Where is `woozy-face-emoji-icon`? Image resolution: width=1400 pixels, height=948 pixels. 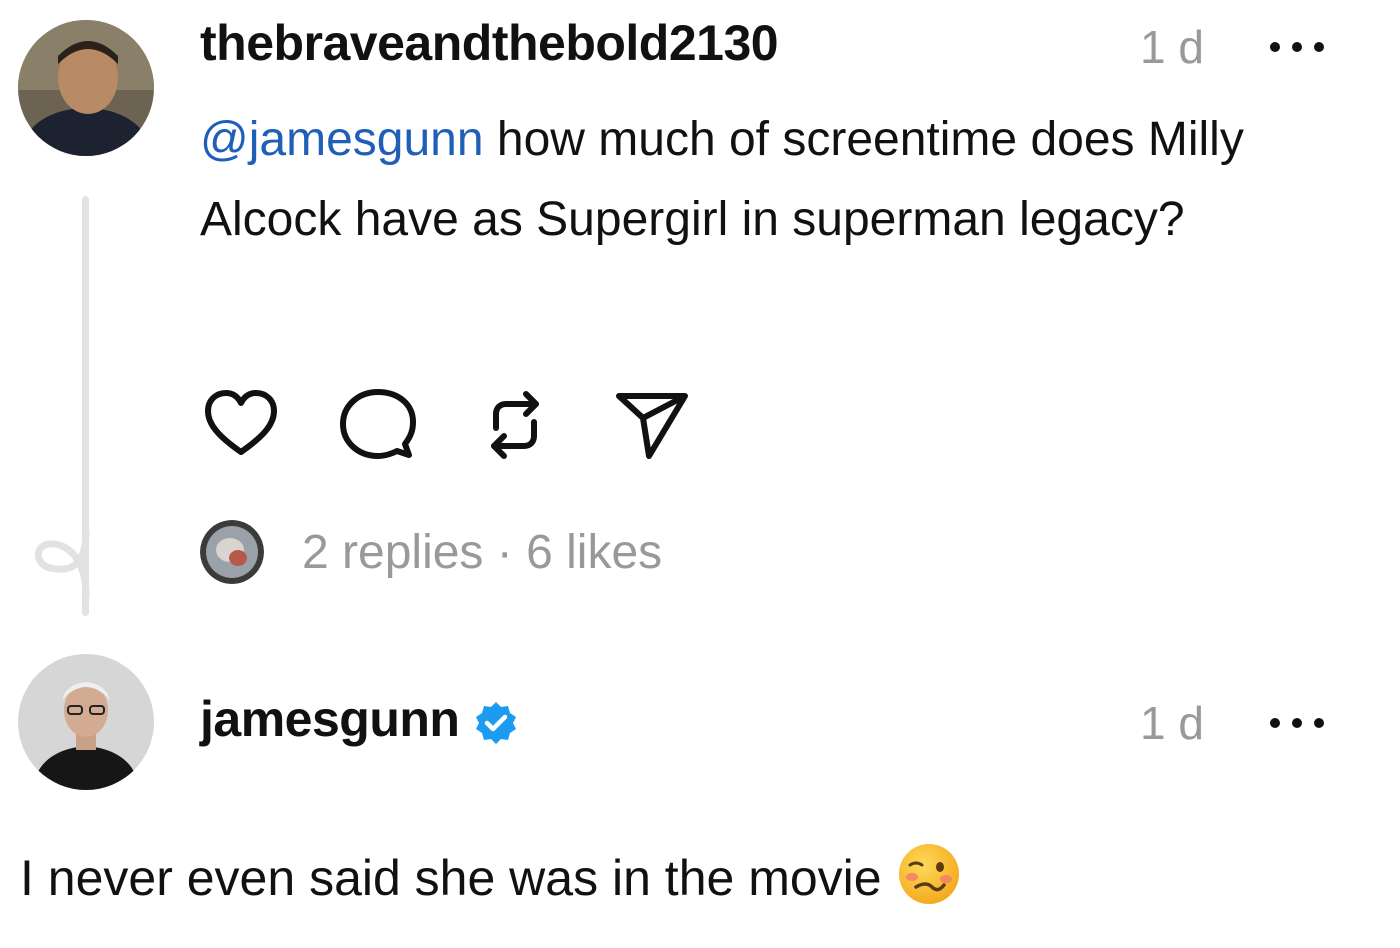 woozy-face-emoji-icon is located at coordinates (928, 874).